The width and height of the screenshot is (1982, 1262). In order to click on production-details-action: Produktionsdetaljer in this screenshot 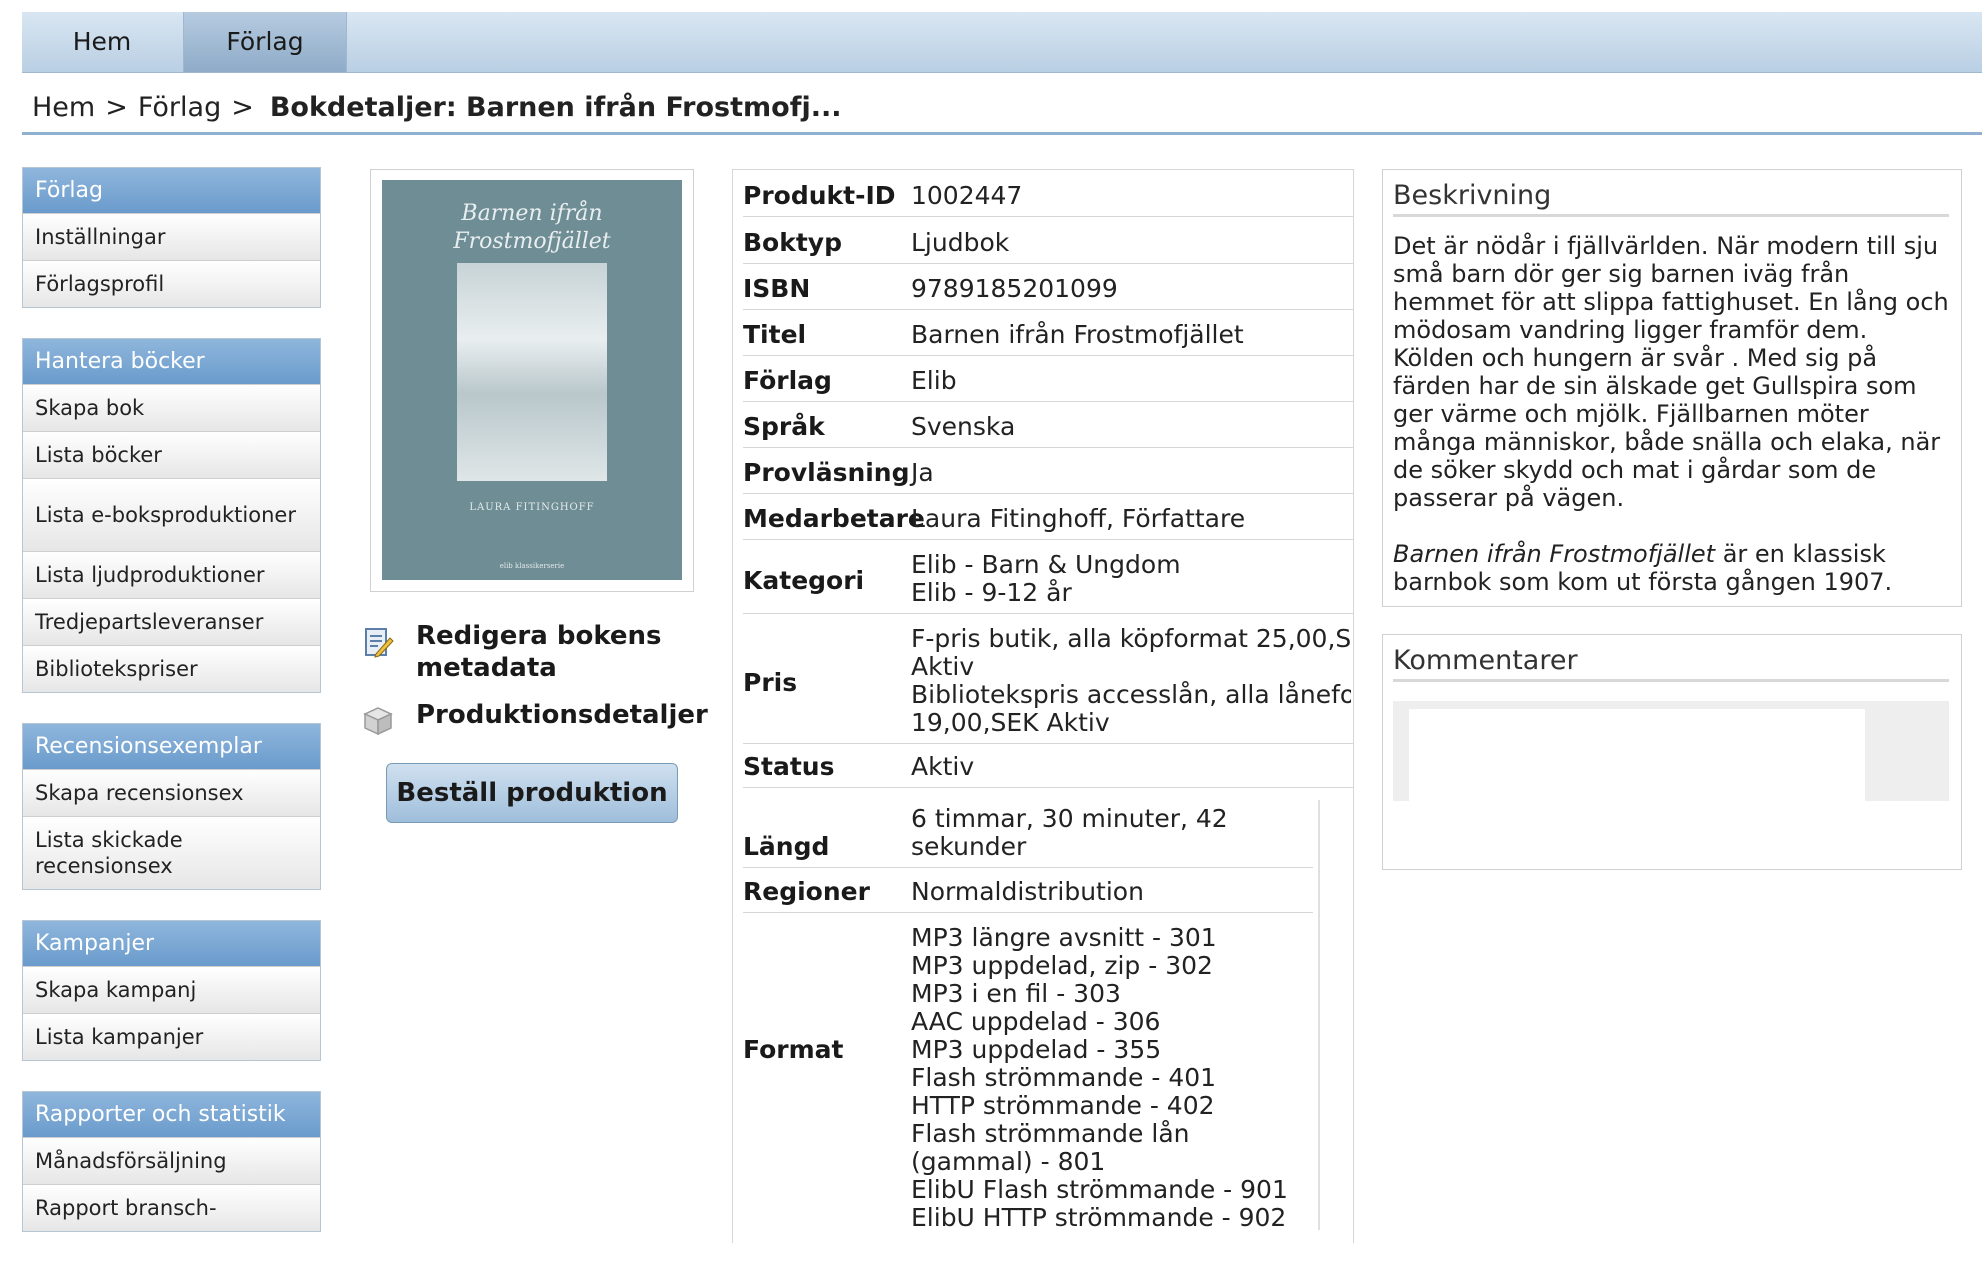, I will do `click(535, 718)`.